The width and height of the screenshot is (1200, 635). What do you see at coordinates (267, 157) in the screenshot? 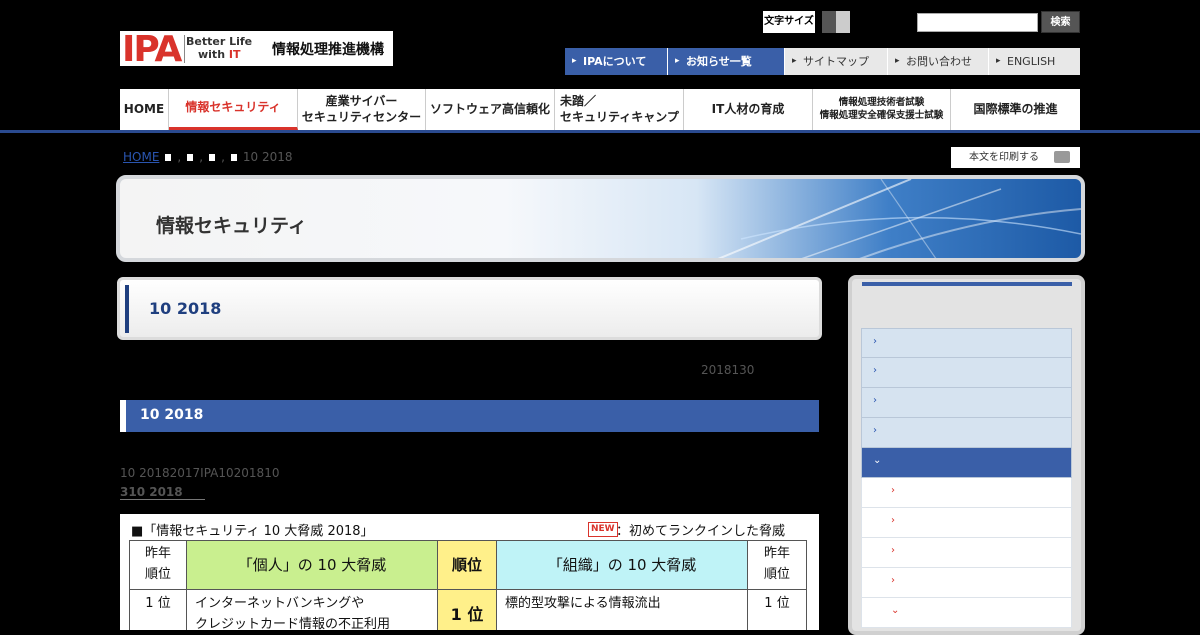
I see `breadcrumb-current: 10 2018` at bounding box center [267, 157].